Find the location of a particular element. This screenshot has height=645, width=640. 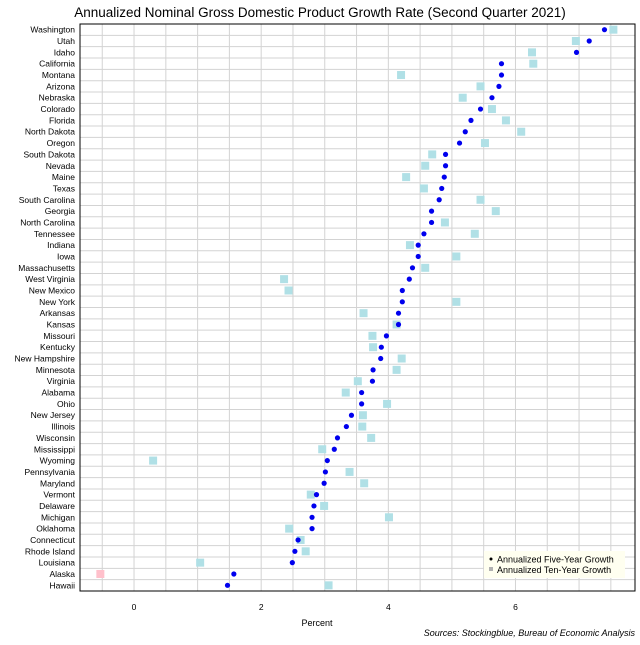

y-tick-label: Alaska is located at coordinates (62, 574).